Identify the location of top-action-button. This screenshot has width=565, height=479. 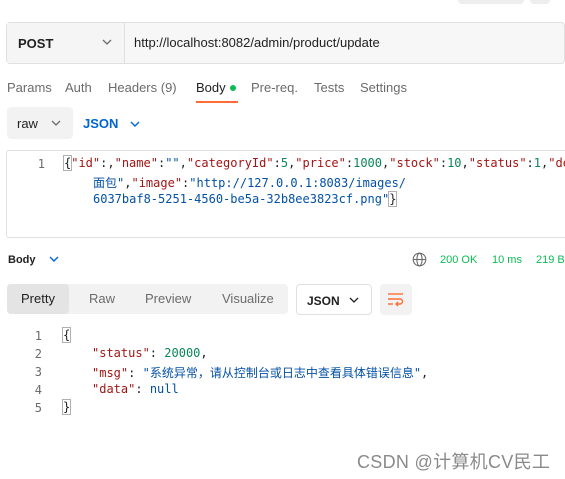
(491, 2).